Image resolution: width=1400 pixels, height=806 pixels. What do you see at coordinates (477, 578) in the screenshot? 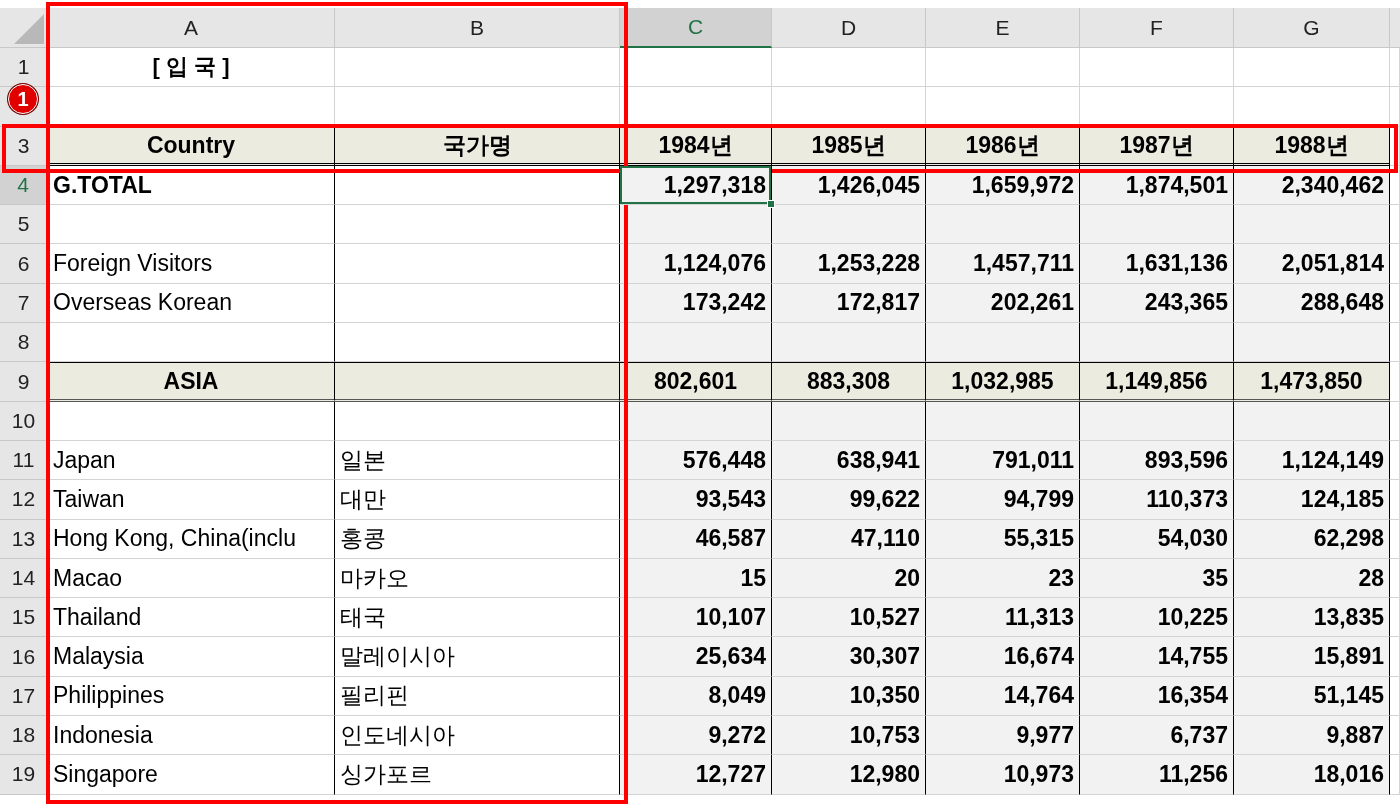
I see `table-cell: 마카오` at bounding box center [477, 578].